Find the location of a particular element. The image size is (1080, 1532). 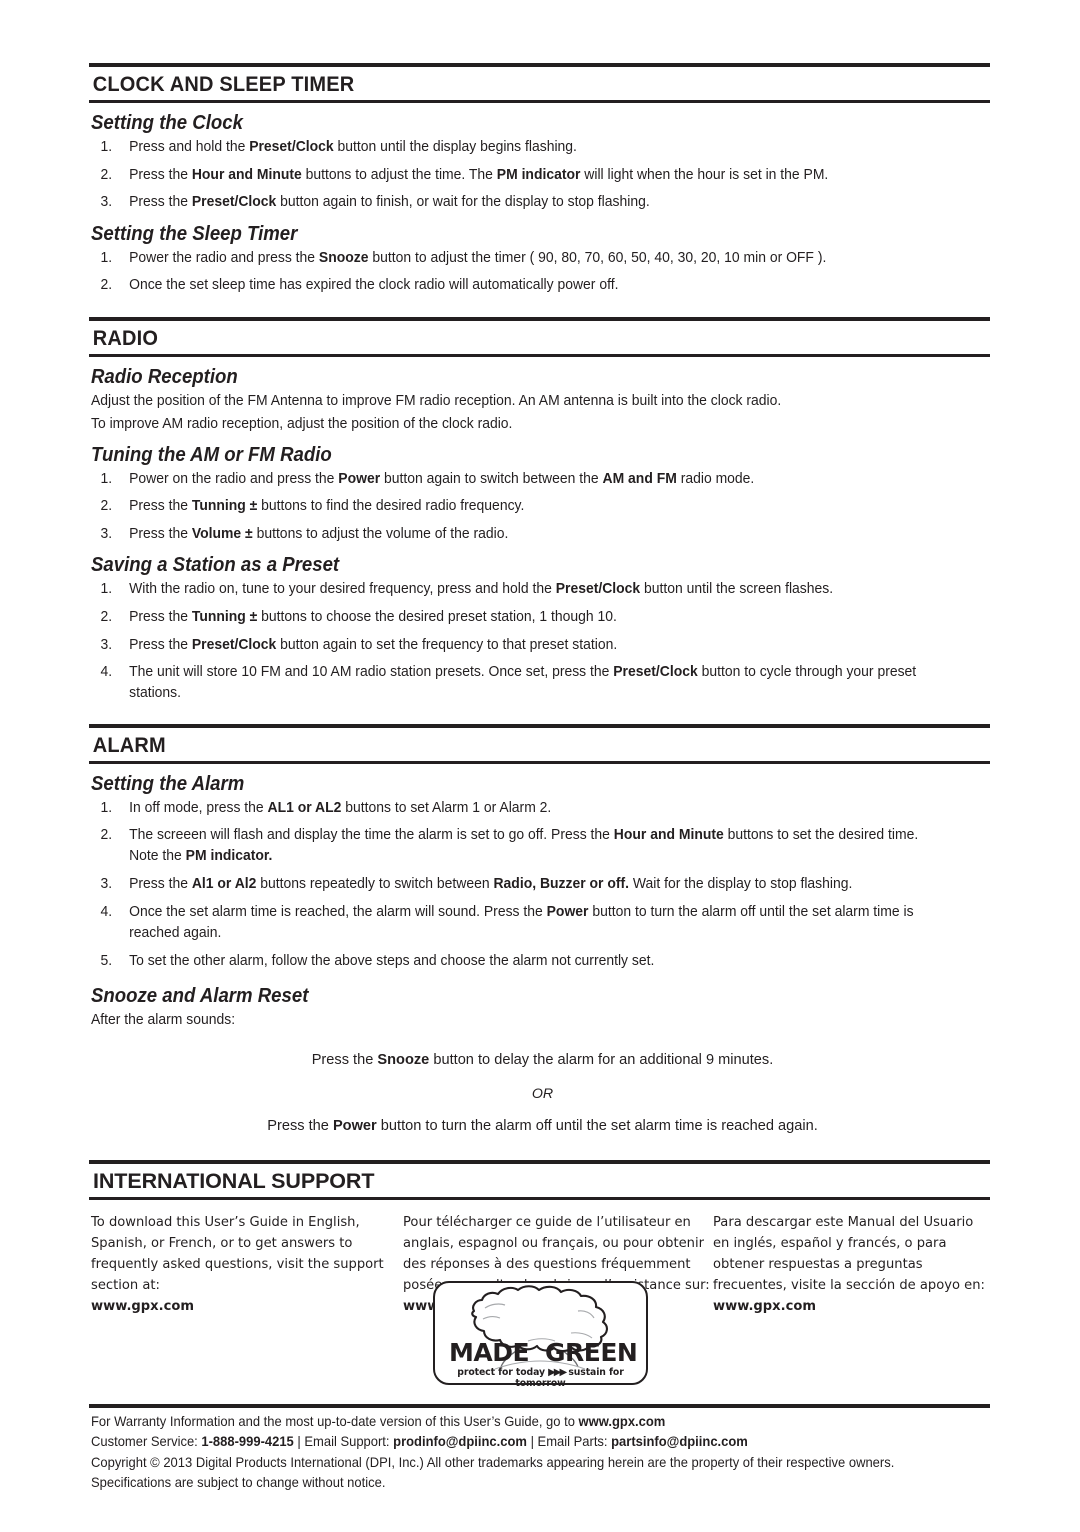

subheading-radio-reception: Radio Reception is located at coordinates (164, 377).